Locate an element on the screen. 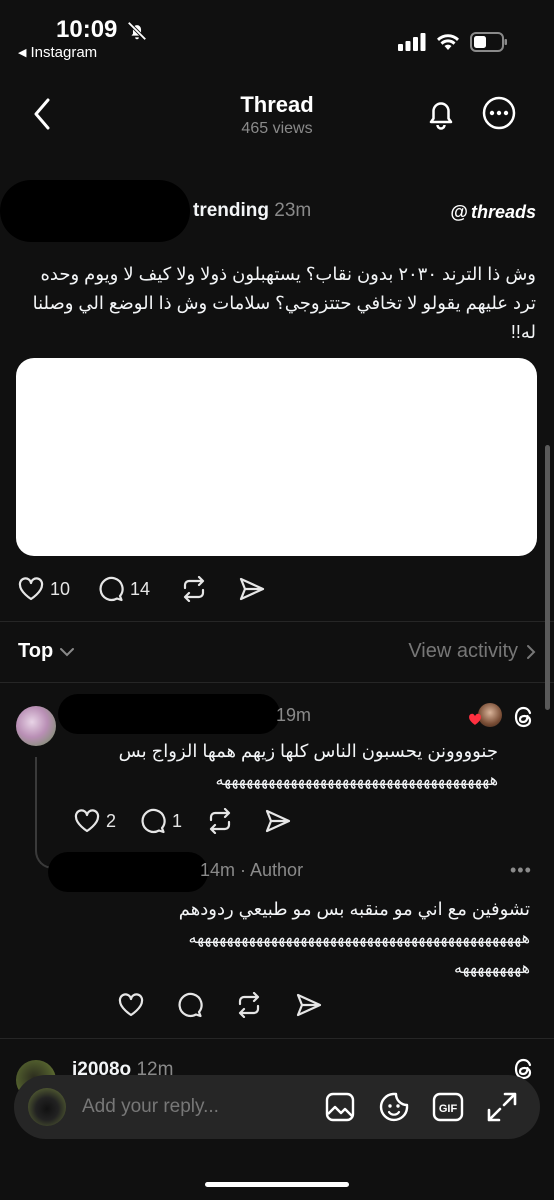 This screenshot has height=1200, width=554. composer-avatar is located at coordinates (47, 1107).